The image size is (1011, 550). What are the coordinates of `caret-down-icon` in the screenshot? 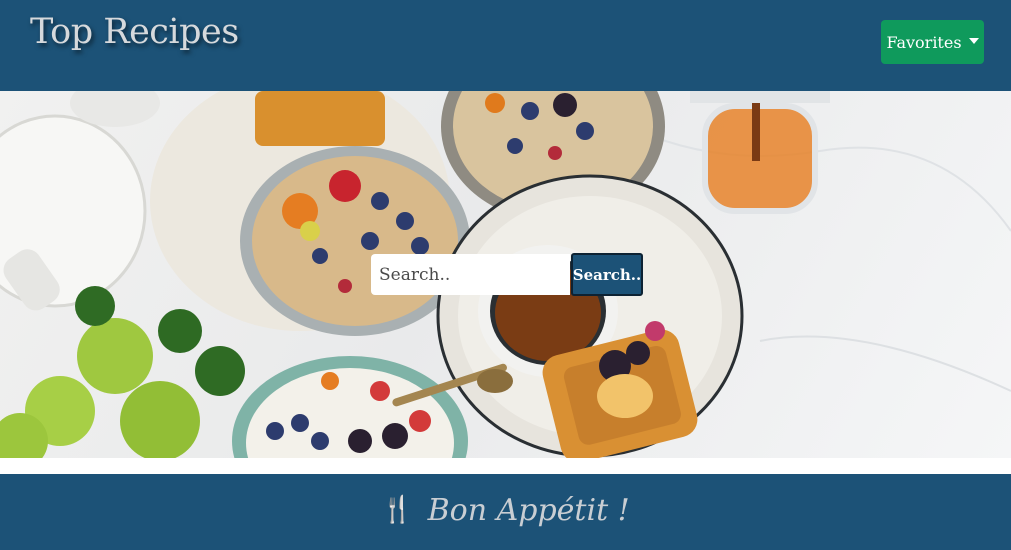 It's located at (973, 41).